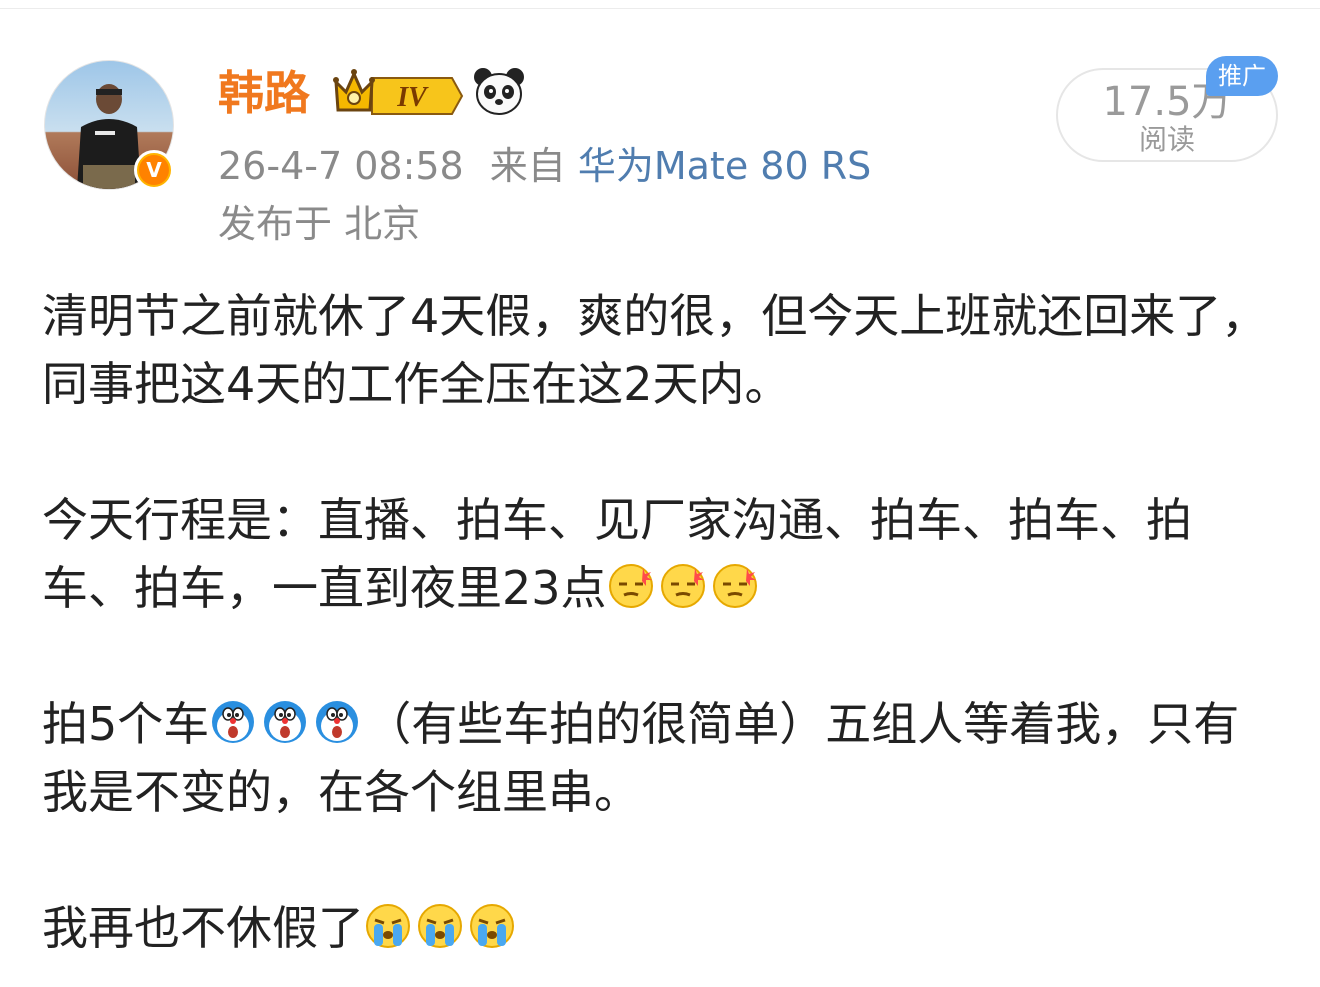  What do you see at coordinates (1242, 76) in the screenshot?
I see `promote-badge: 推广` at bounding box center [1242, 76].